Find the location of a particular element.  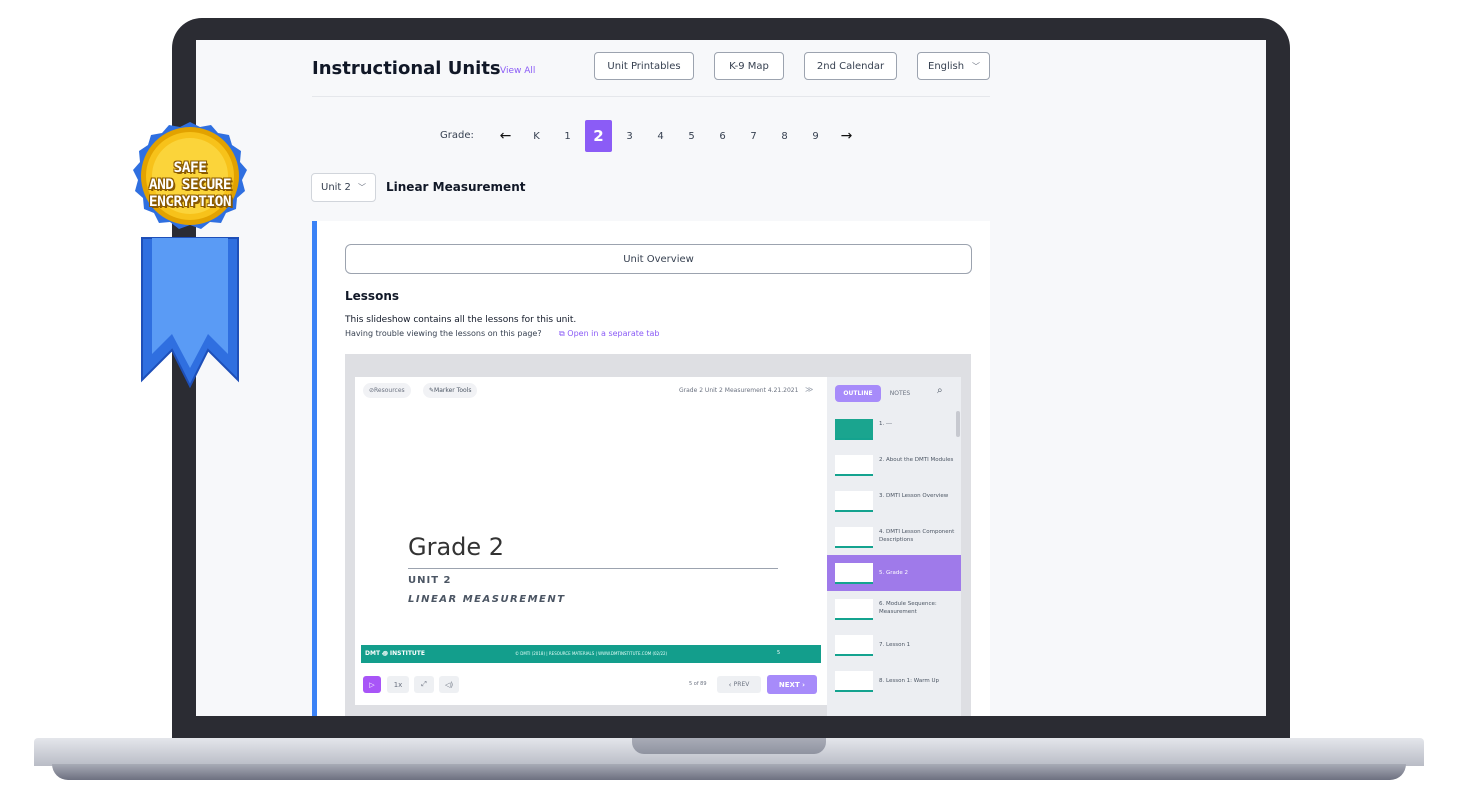

dmti-logo: DMT ꩜ INSTITUTE is located at coordinates (395, 653).